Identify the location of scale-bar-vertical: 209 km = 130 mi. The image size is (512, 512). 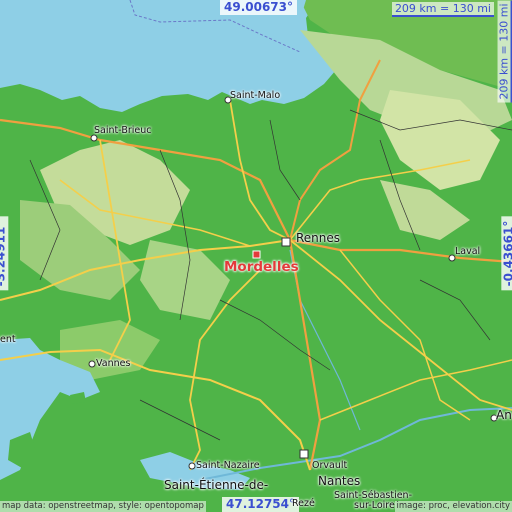
(504, 51).